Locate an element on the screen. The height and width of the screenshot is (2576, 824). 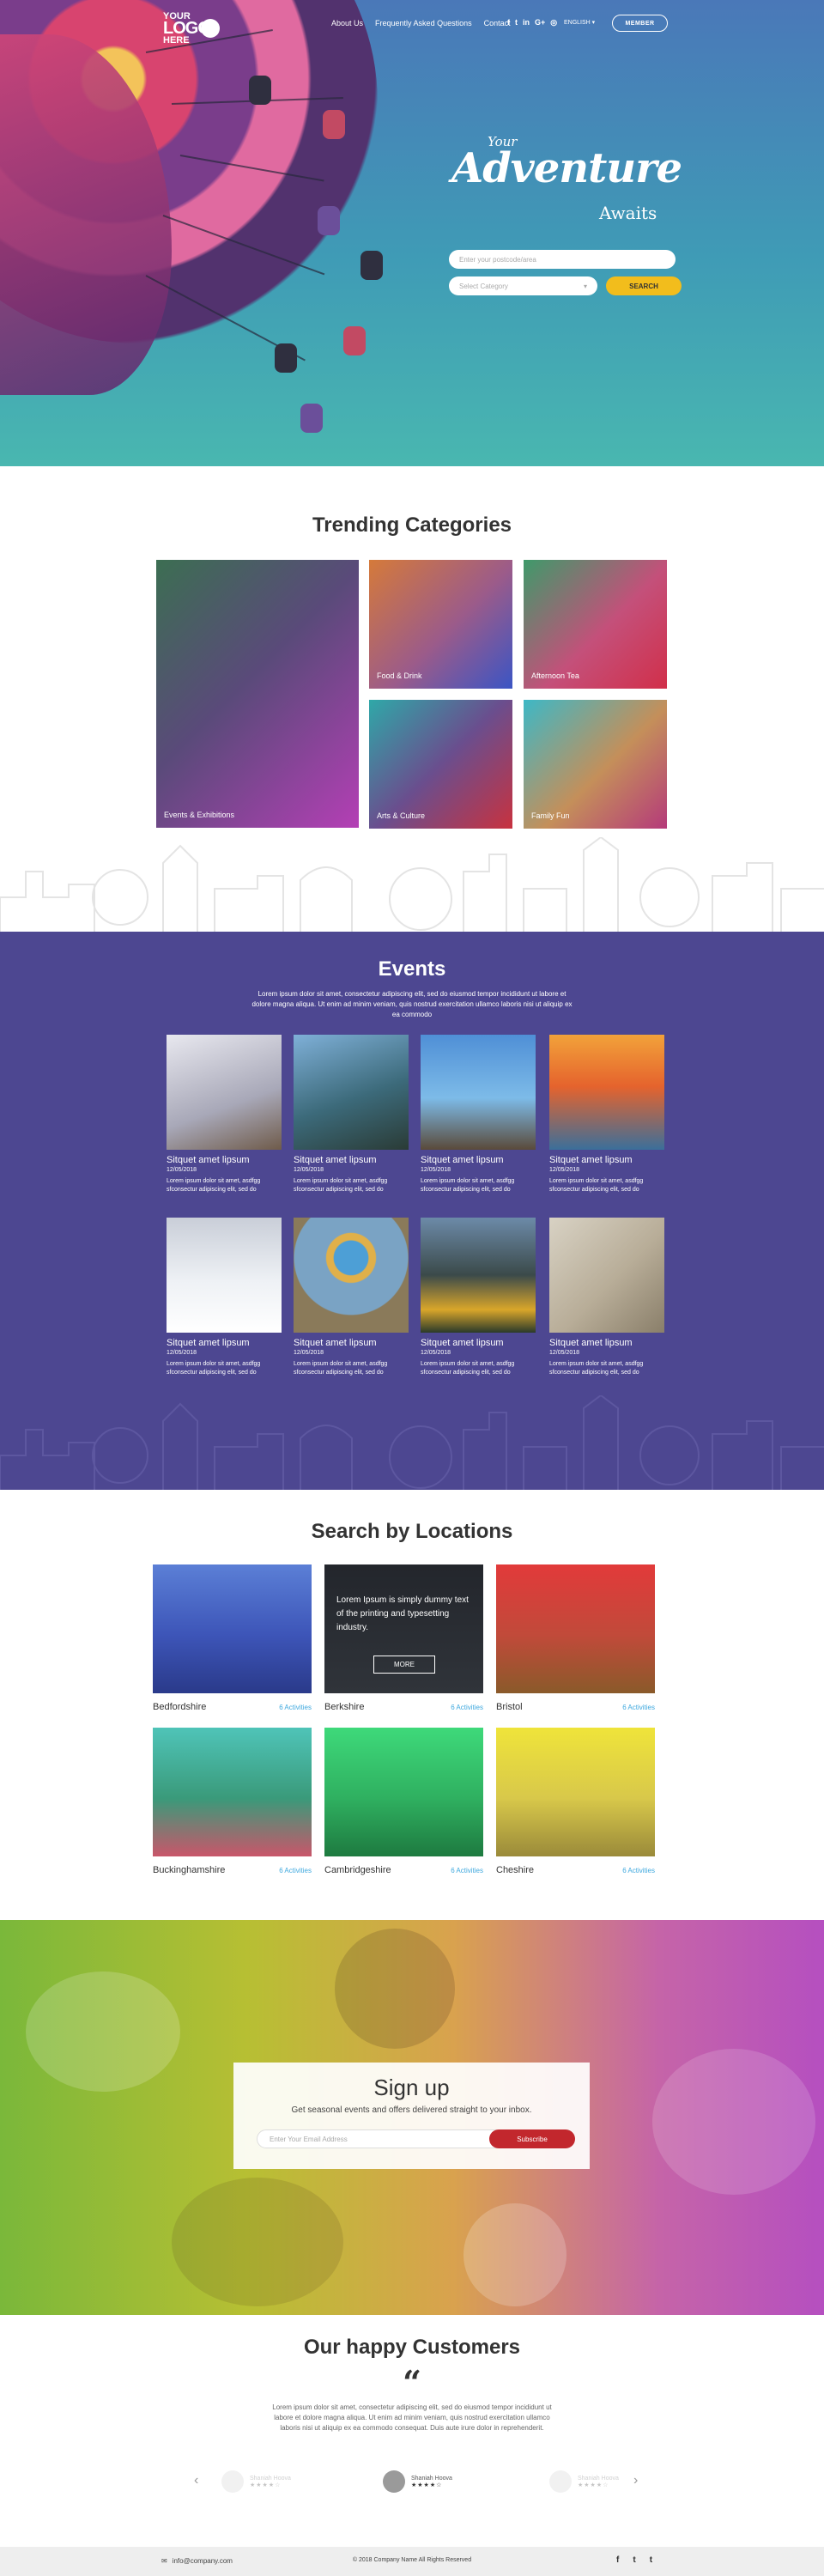
customer-item-active: Shaniah Hoova ★★★★☆ is located at coordinates (417, 2481).